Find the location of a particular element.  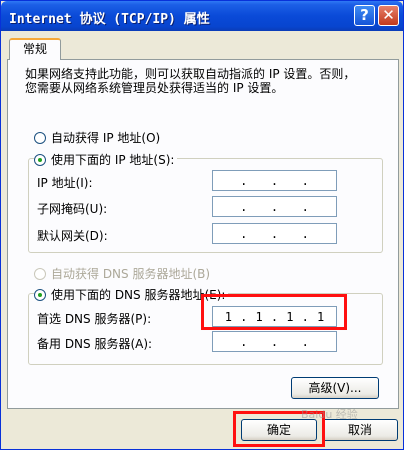

description-line-2: 您需要从网络系统管理员处获得适当的 IP 设置。 is located at coordinates (154, 88).